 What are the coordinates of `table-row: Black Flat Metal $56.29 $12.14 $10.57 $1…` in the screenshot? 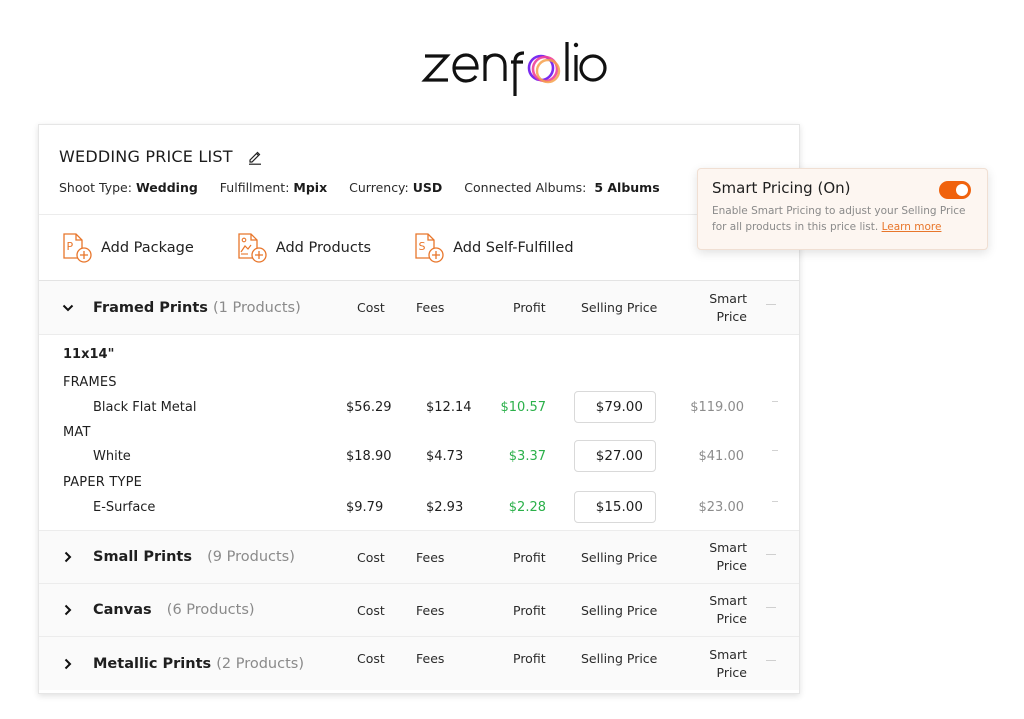 It's located at (419, 408).